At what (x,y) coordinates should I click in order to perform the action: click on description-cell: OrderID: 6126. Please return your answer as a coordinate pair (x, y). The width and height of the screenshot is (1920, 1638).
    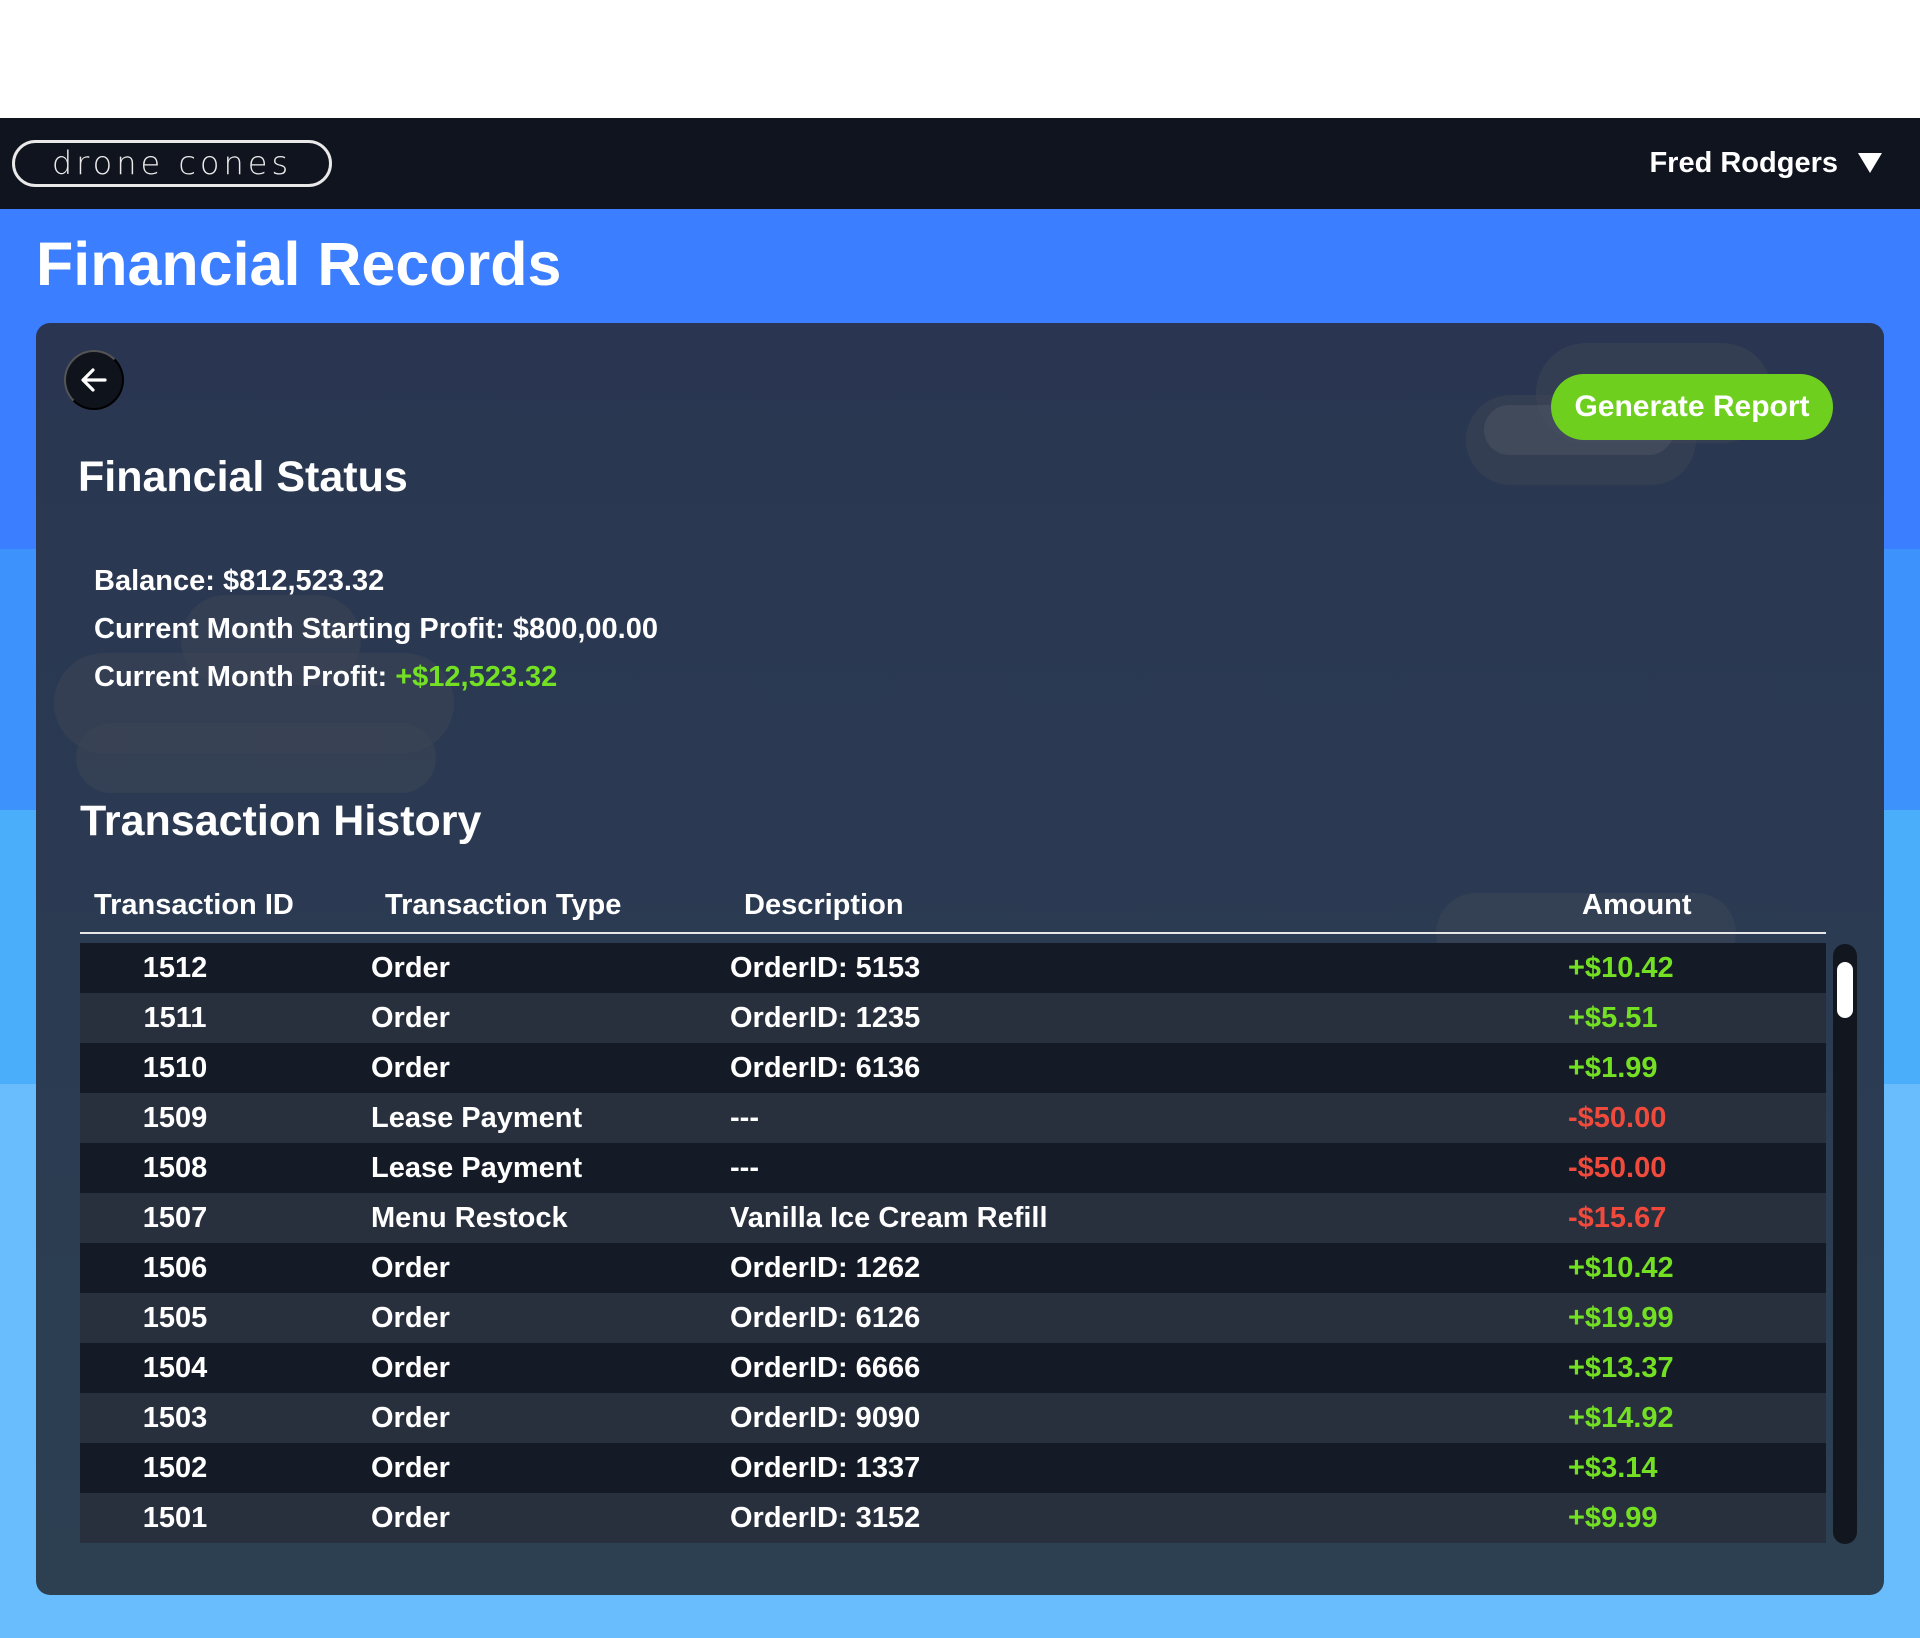
    Looking at the image, I should click on (825, 1318).